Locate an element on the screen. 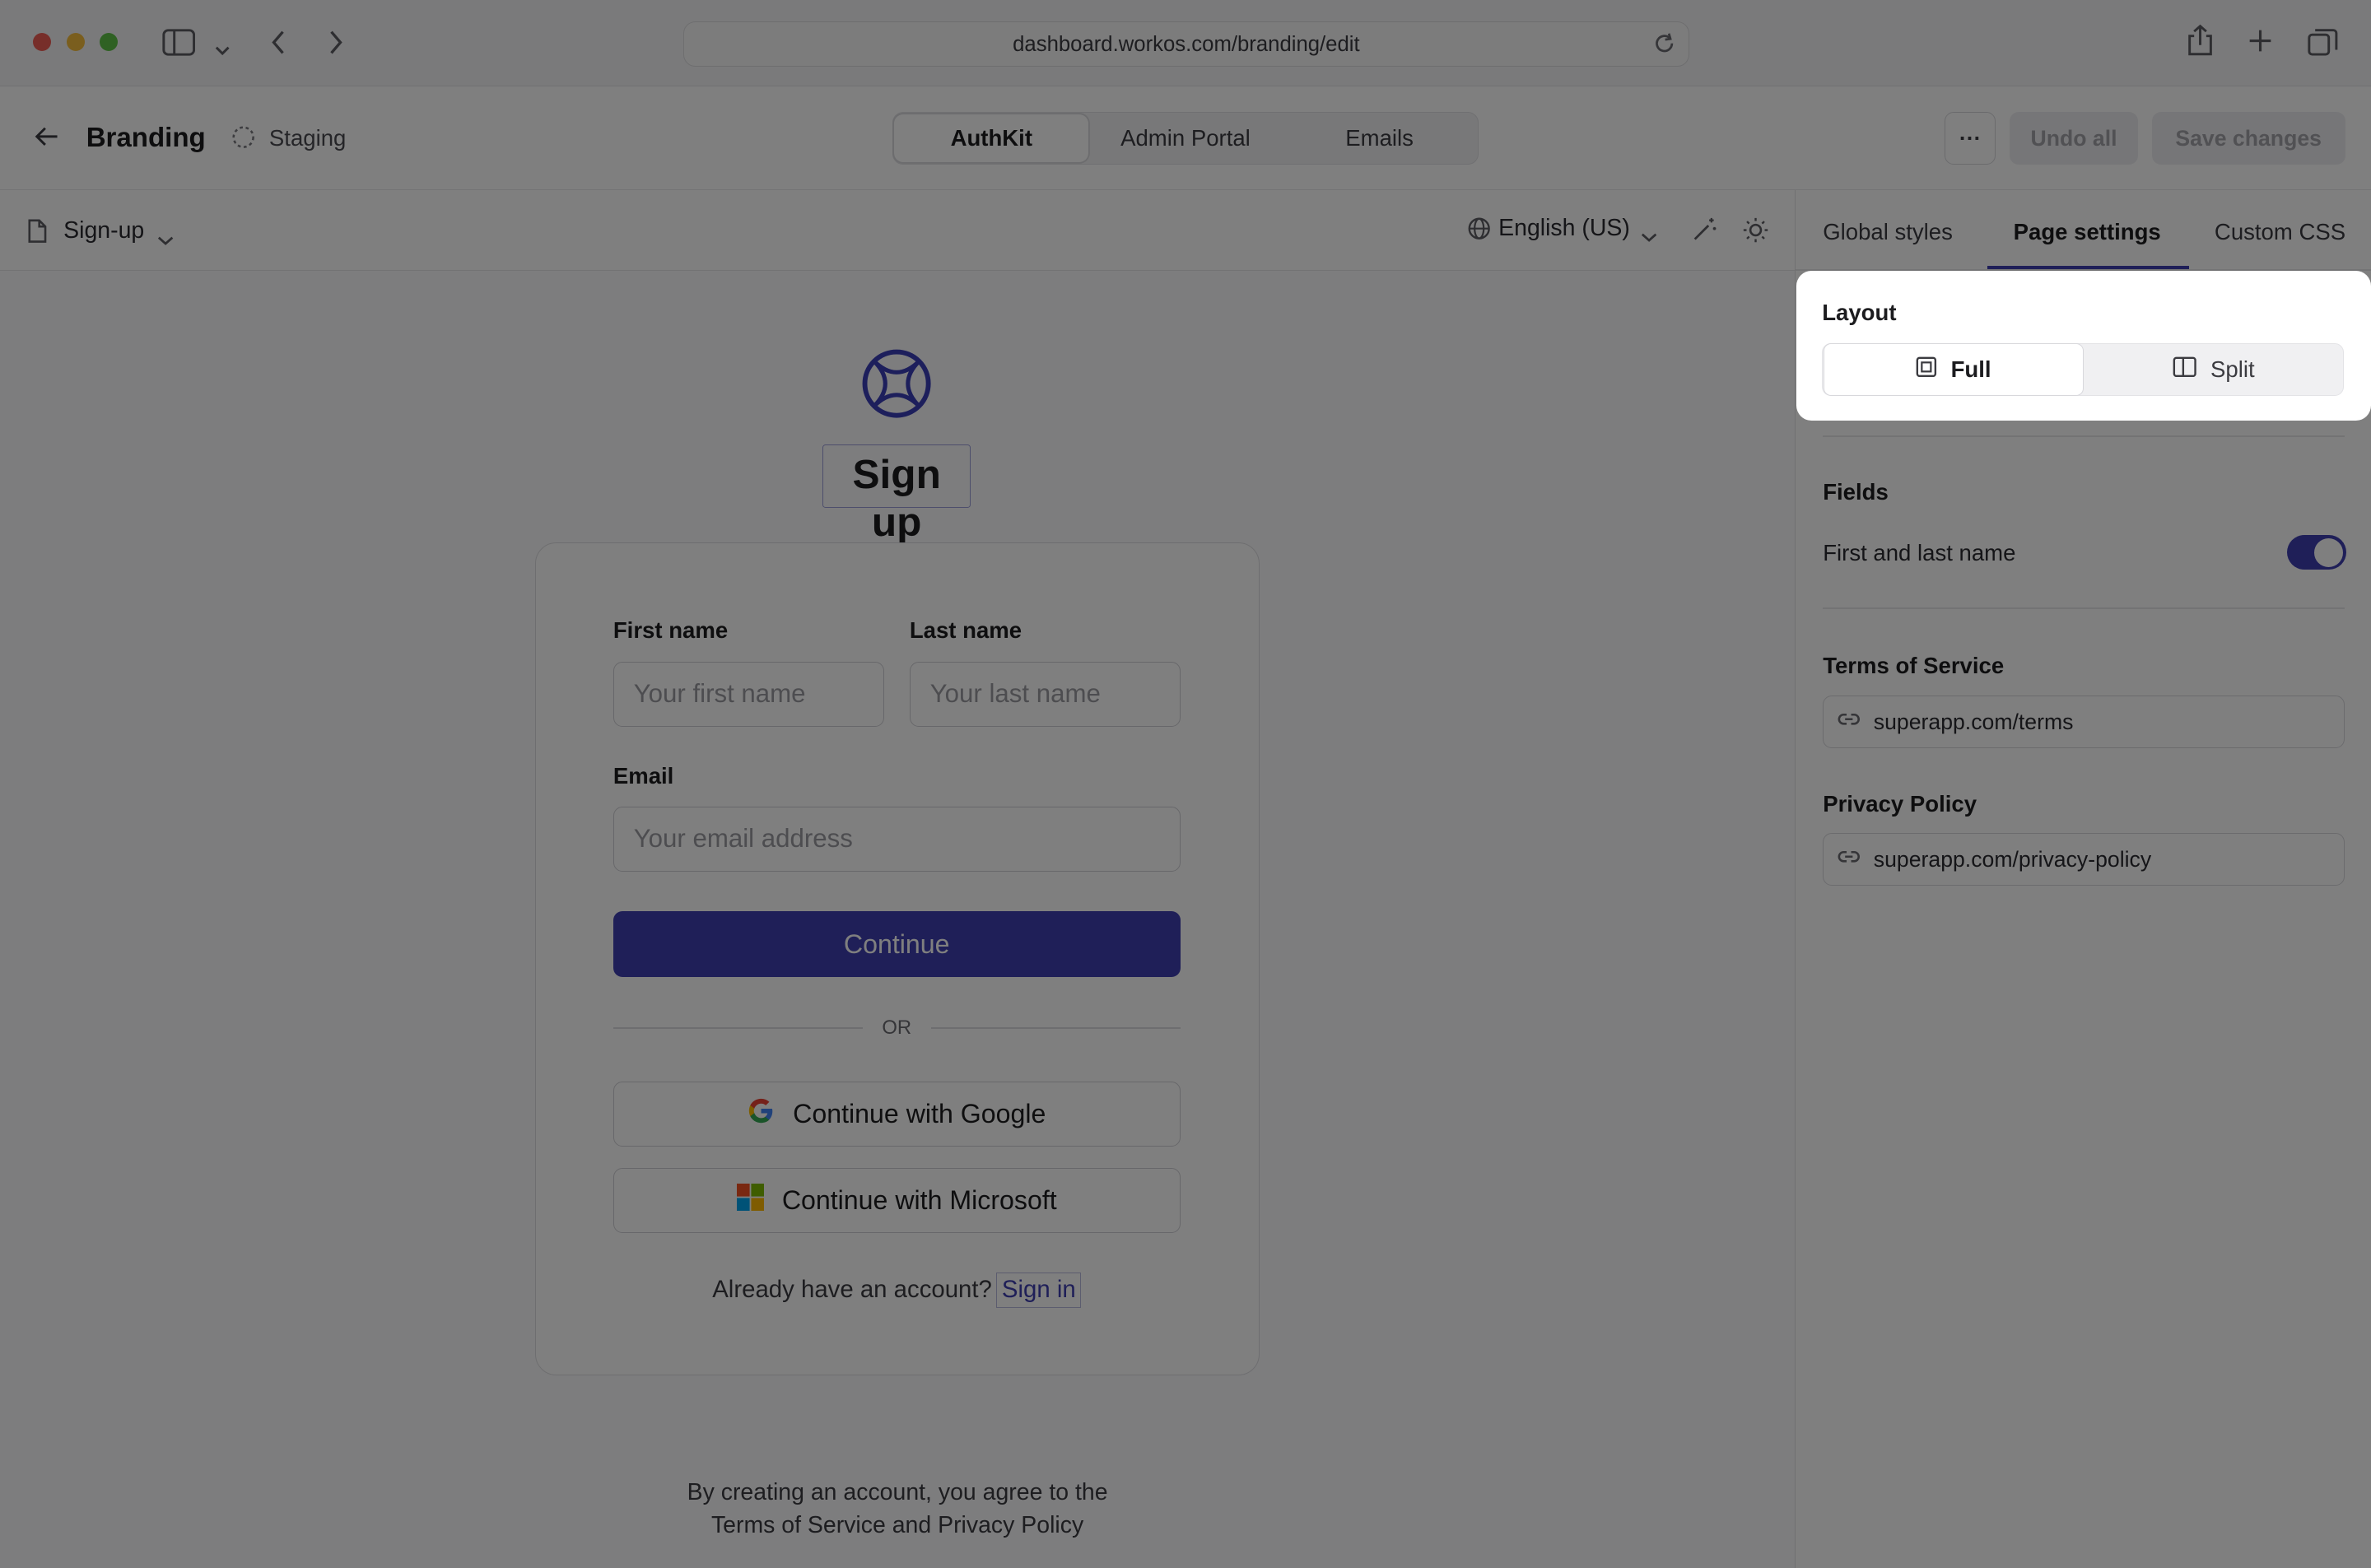 The image size is (2371, 1568). layout-split-option: Split is located at coordinates (2214, 369).